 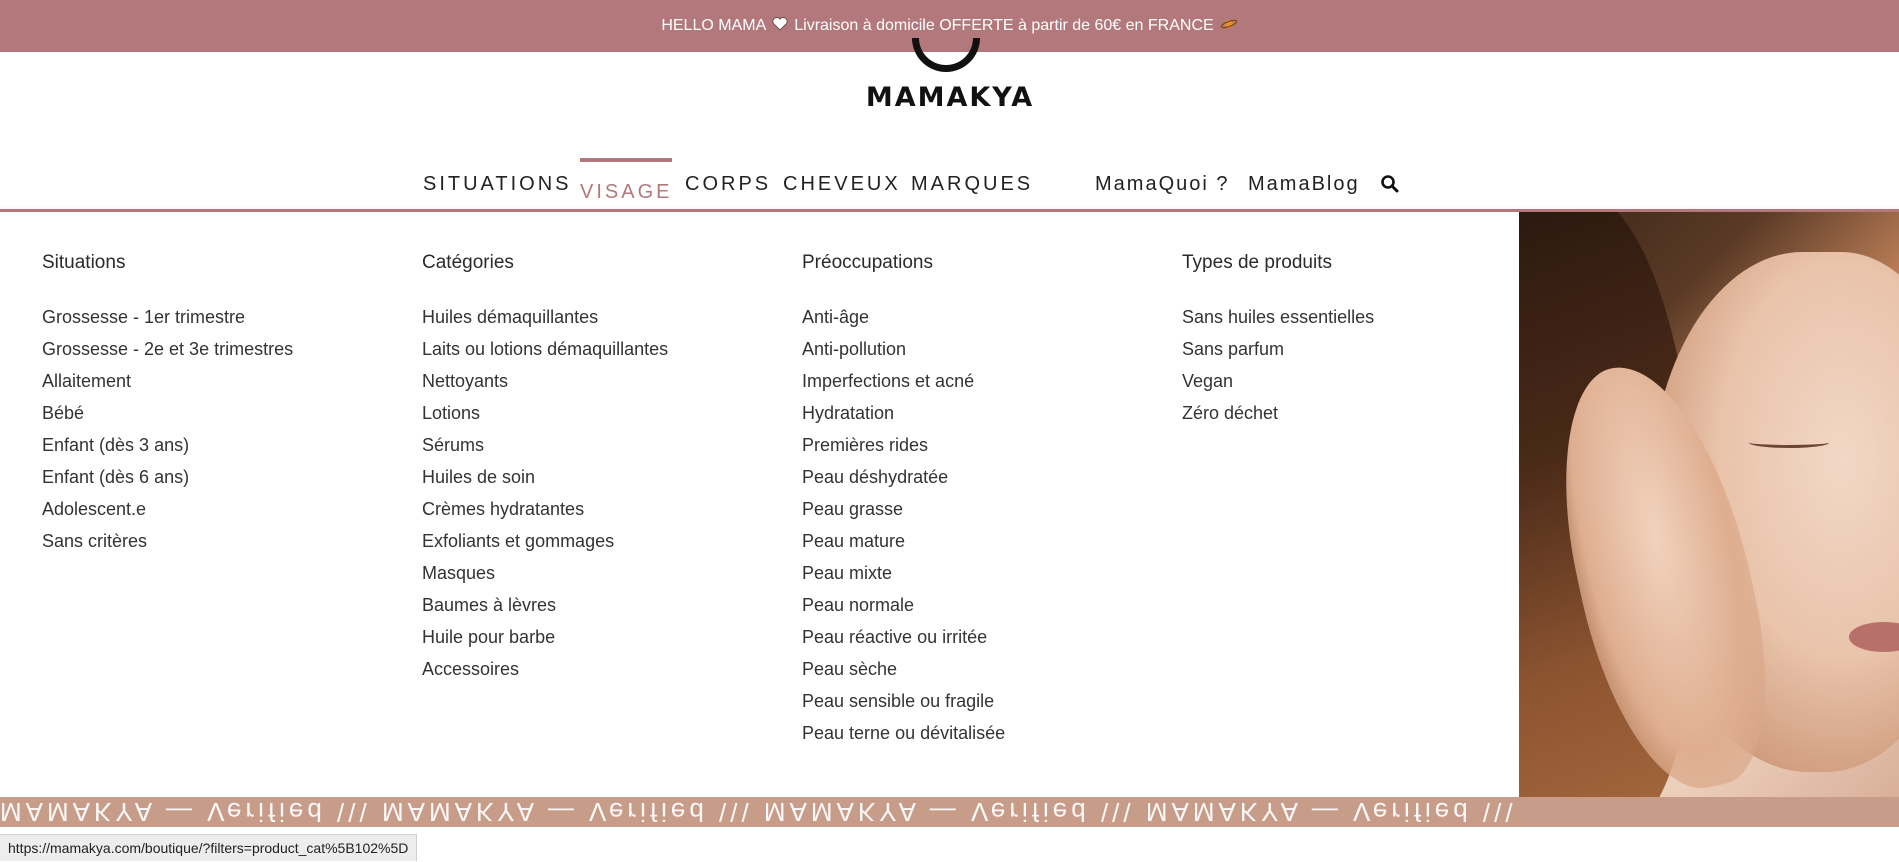 What do you see at coordinates (780, 26) in the screenshot?
I see `heart-icon` at bounding box center [780, 26].